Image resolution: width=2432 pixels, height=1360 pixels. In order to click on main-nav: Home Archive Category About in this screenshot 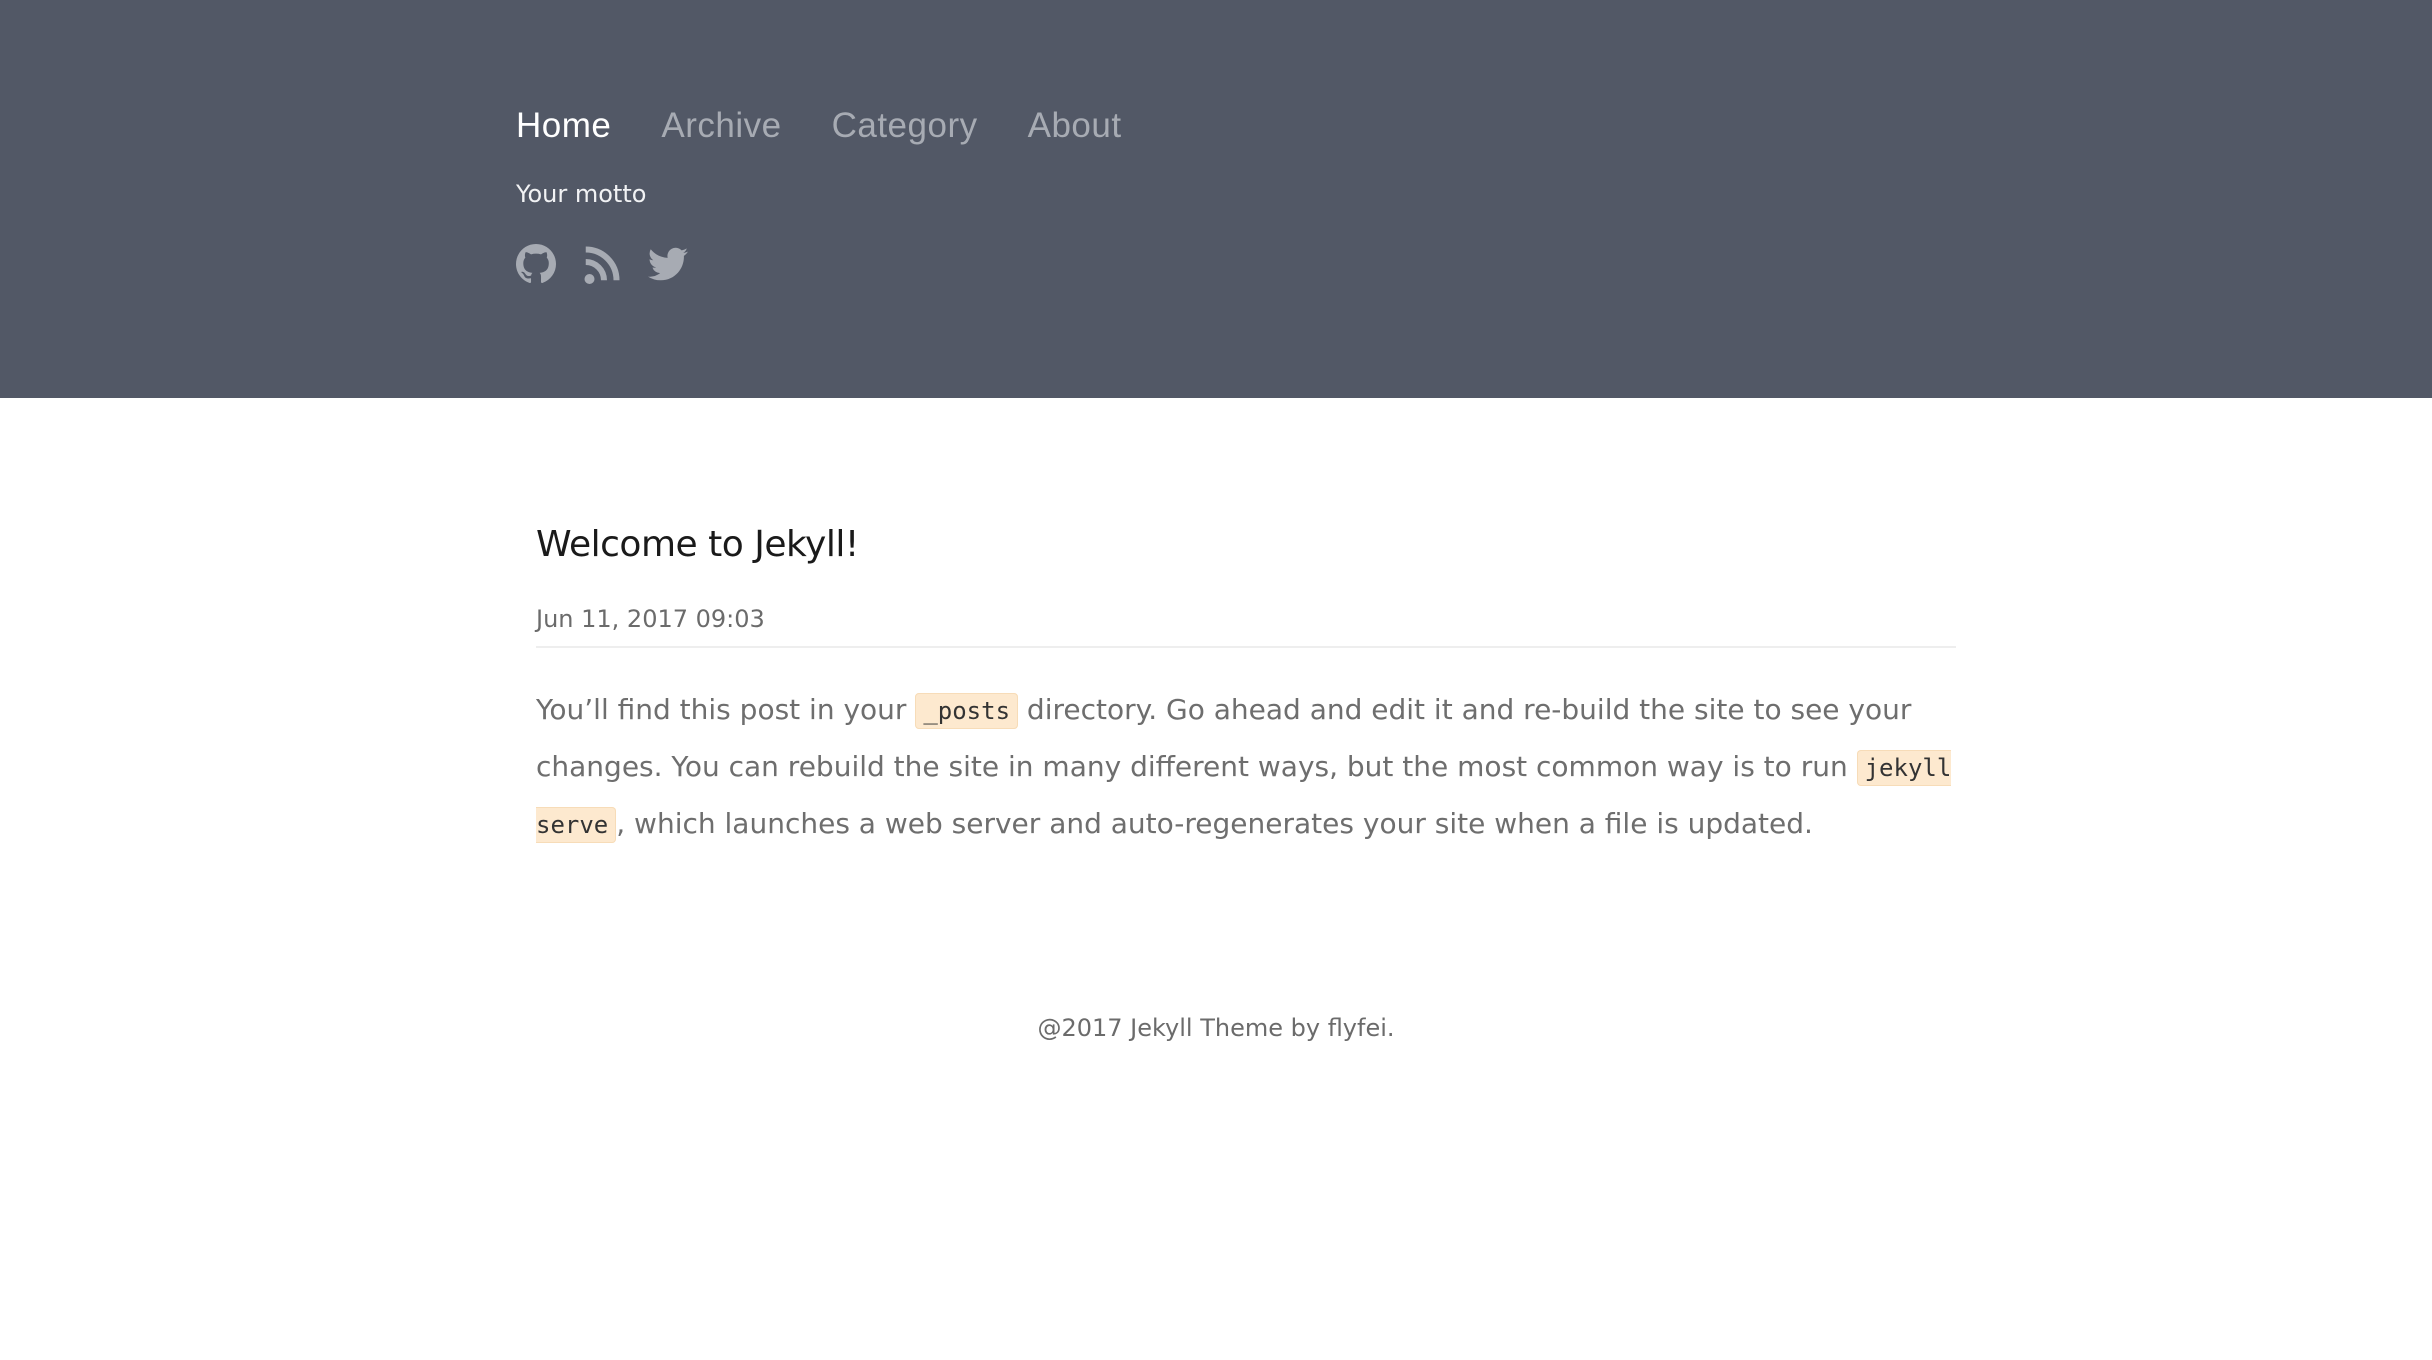, I will do `click(844, 126)`.